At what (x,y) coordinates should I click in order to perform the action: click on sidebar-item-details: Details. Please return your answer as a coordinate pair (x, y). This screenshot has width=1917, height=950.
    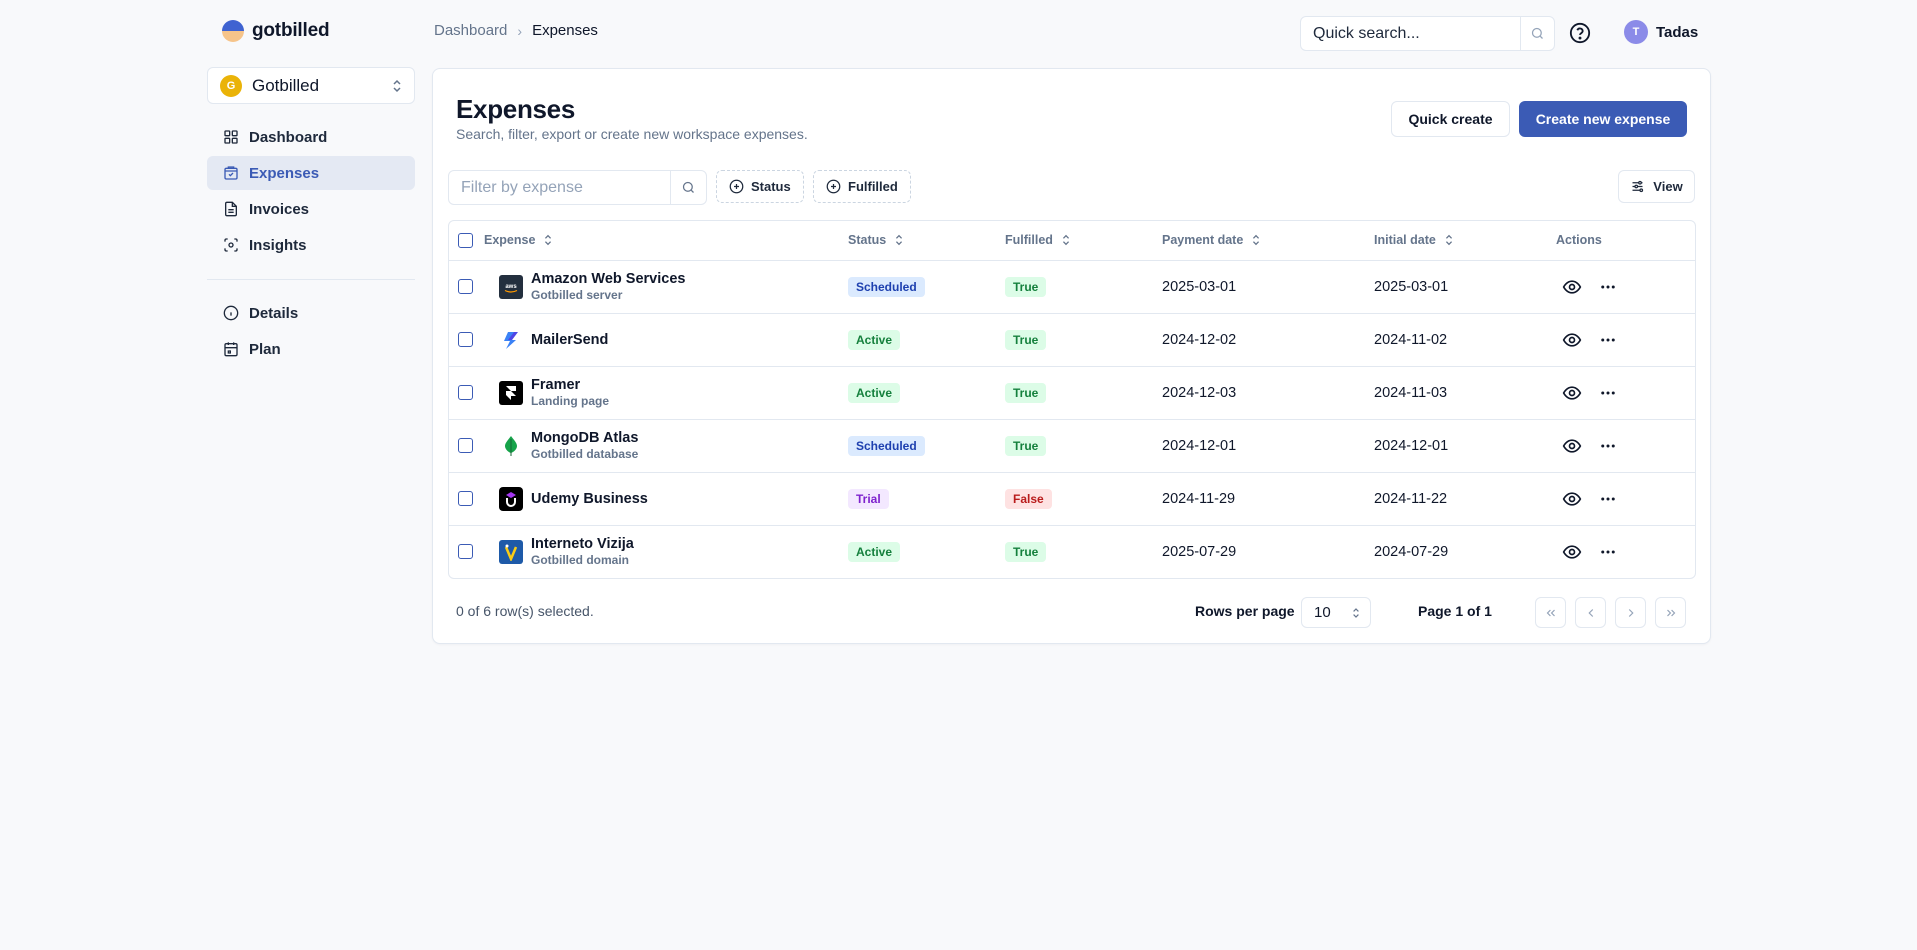
    Looking at the image, I should click on (311, 313).